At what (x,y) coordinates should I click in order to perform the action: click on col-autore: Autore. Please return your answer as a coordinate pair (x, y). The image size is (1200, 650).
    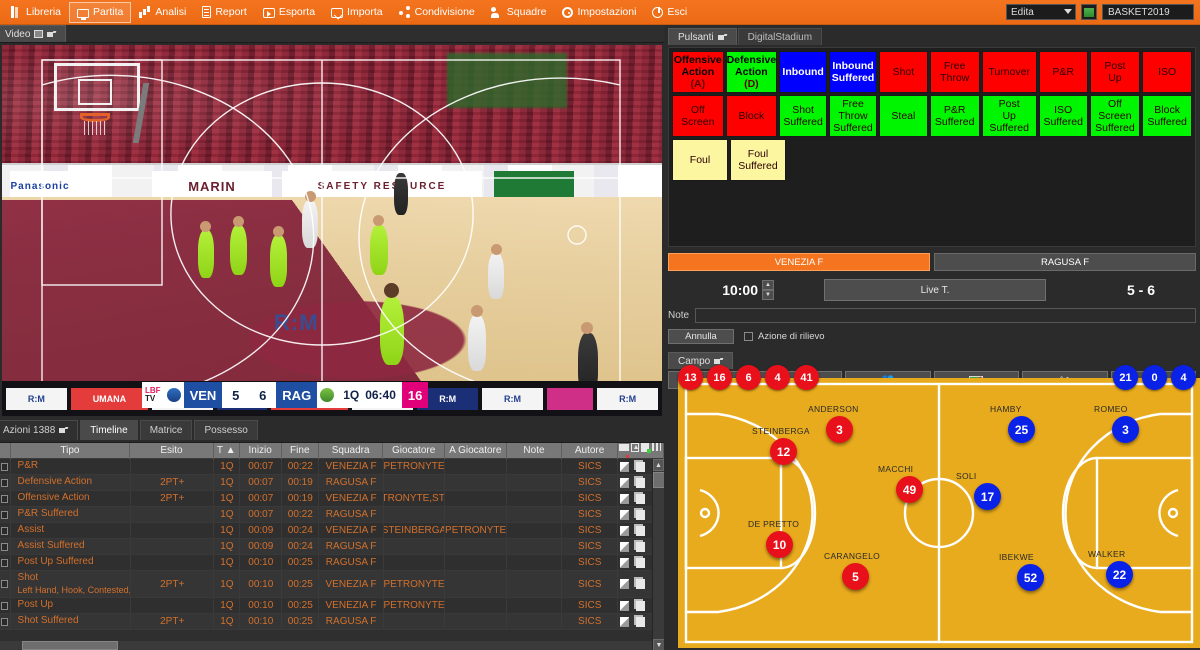
    Looking at the image, I should click on (590, 450).